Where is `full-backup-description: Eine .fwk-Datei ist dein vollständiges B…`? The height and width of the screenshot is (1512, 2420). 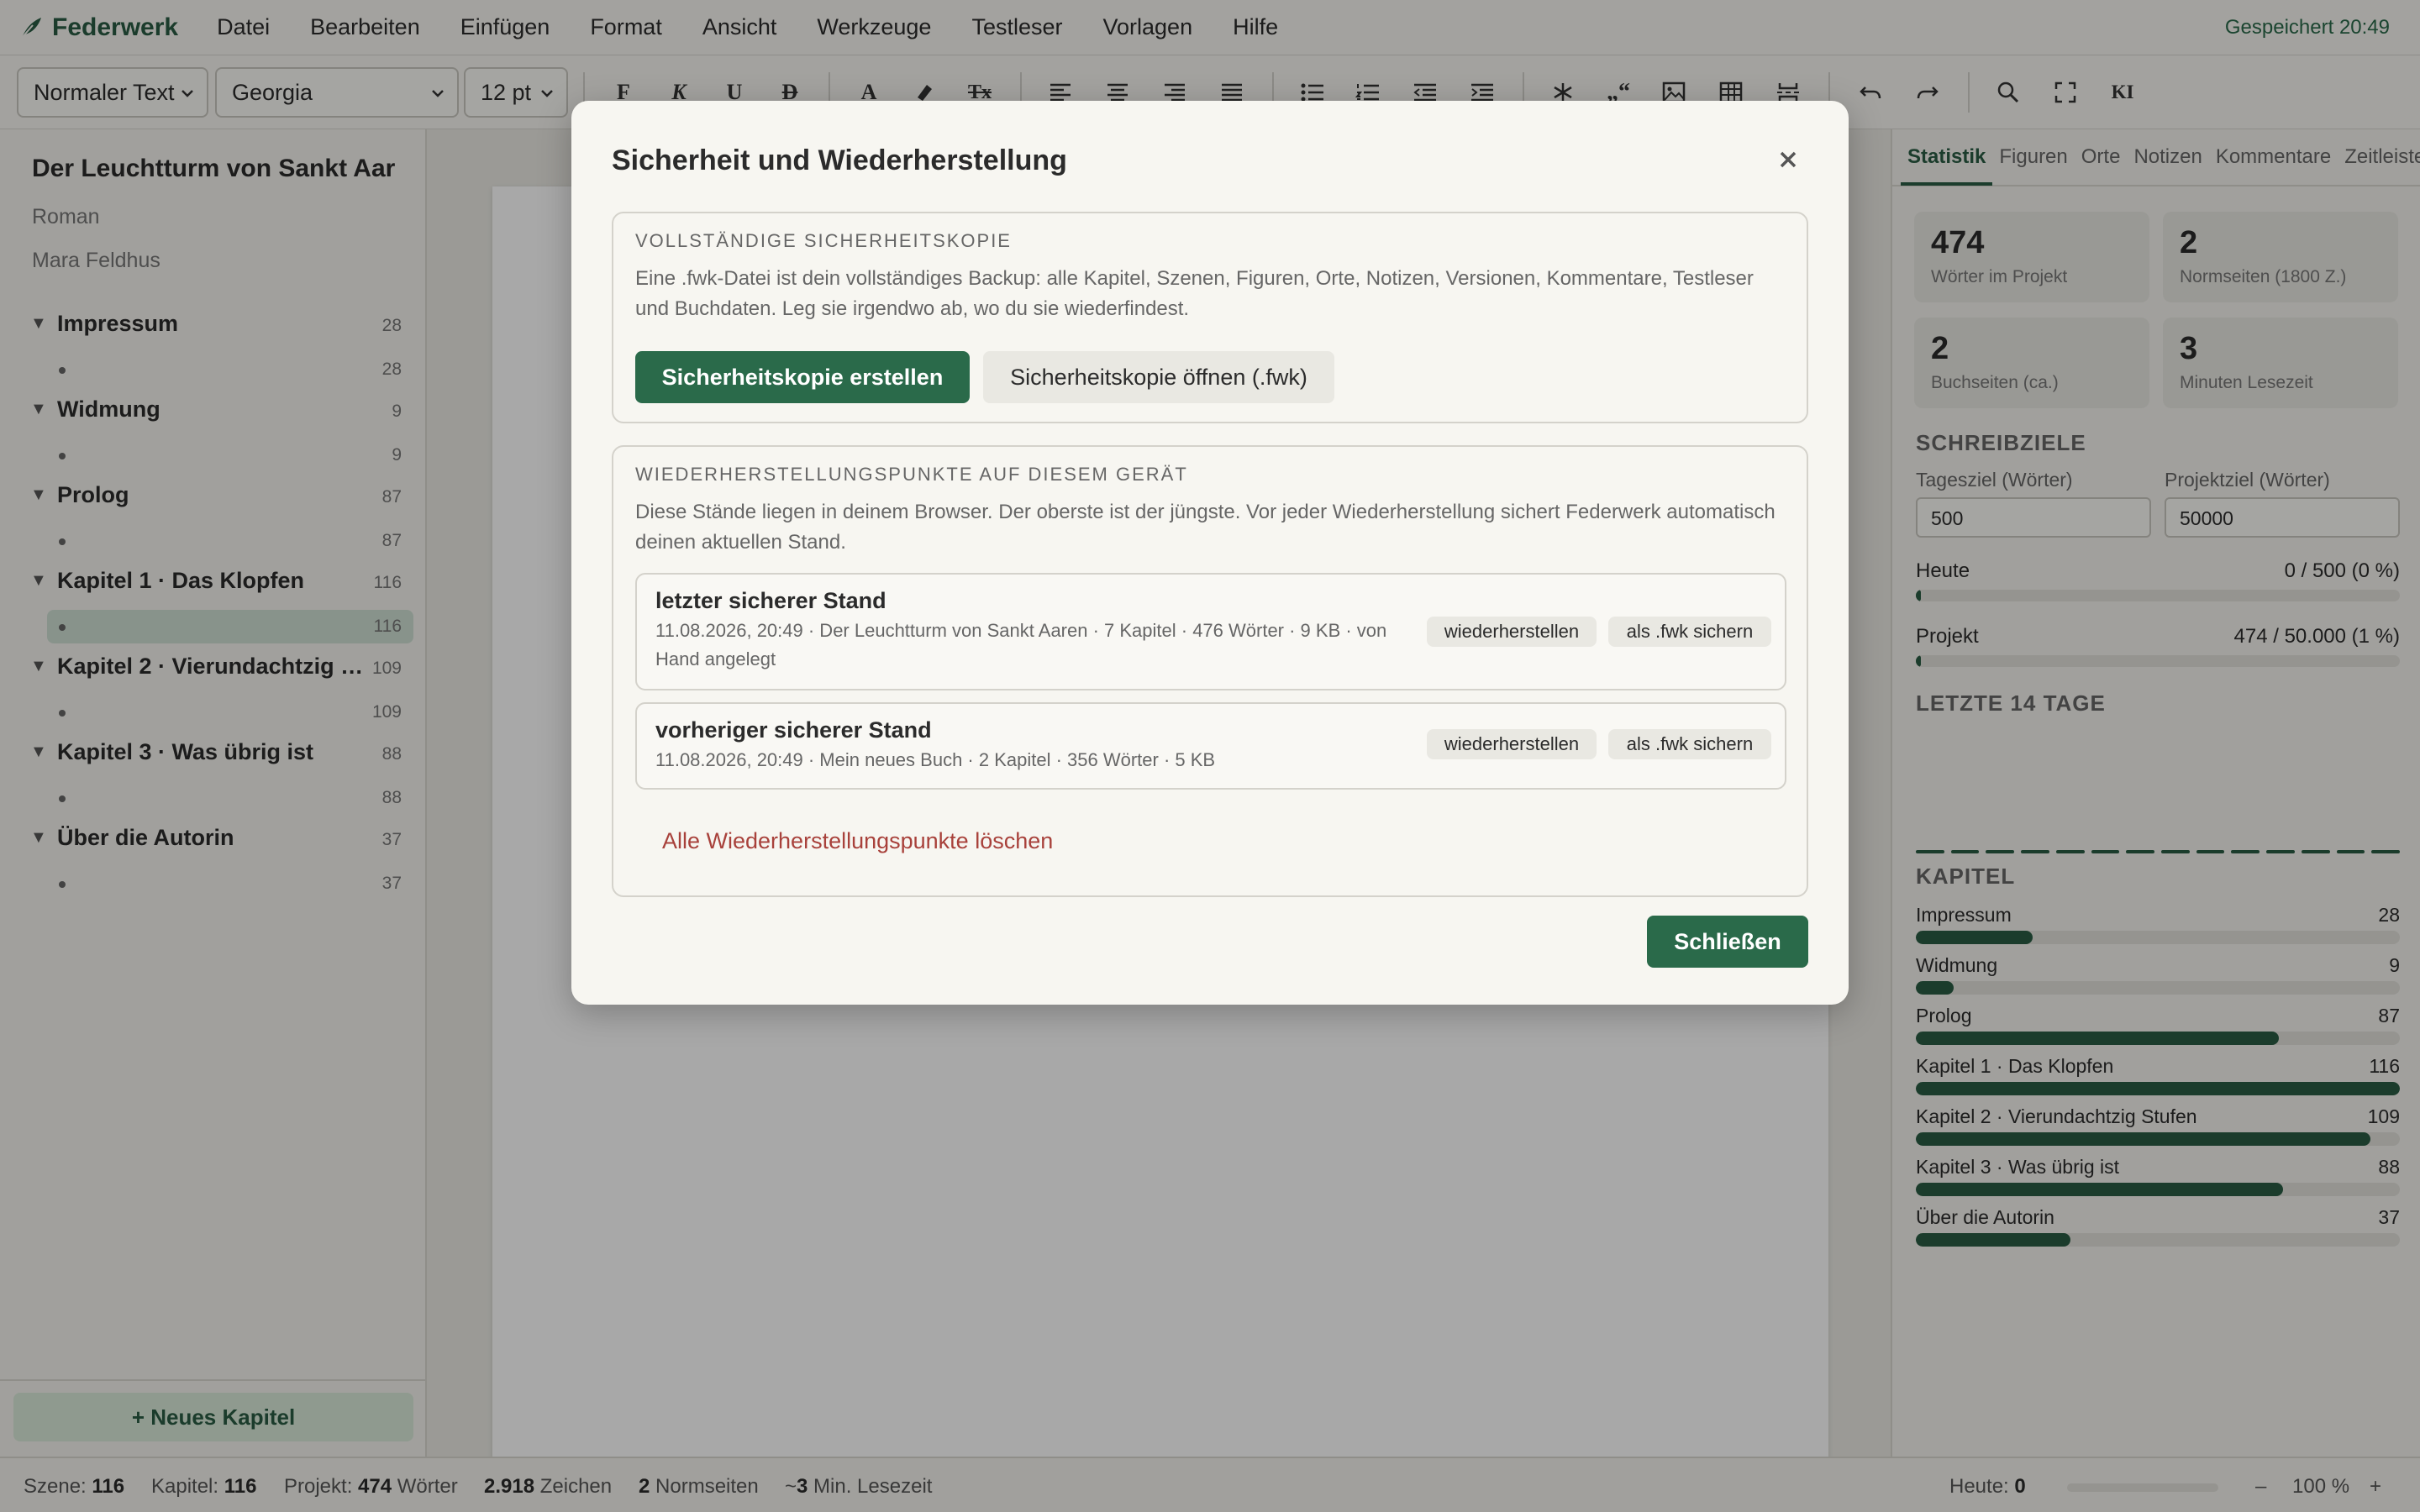 full-backup-description: Eine .fwk-Datei ist dein vollständiges B… is located at coordinates (1195, 293).